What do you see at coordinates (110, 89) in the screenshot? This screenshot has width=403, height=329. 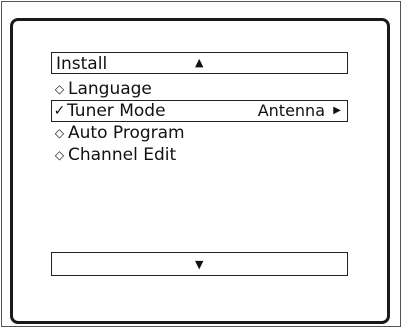 I see `menu-item-label: Language` at bounding box center [110, 89].